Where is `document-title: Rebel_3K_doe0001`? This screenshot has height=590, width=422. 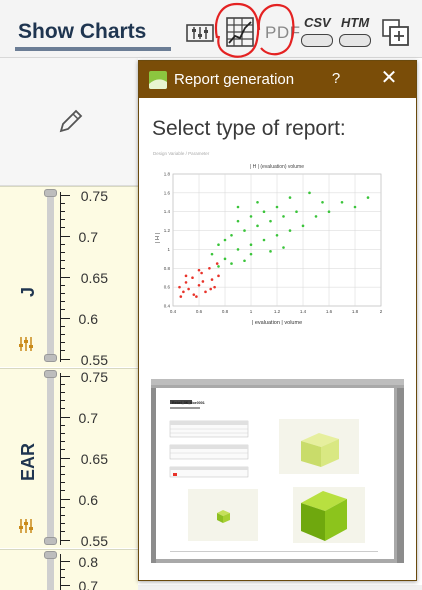
document-title: Rebel_3K_doe0001 is located at coordinates (188, 403).